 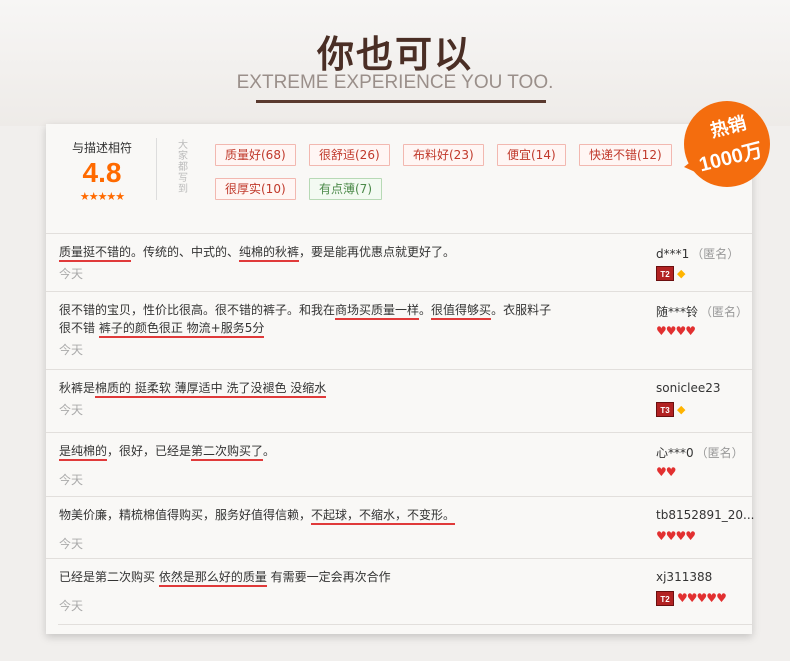 I want to click on reviewer-name: d***1 （匿名）, so click(x=697, y=253).